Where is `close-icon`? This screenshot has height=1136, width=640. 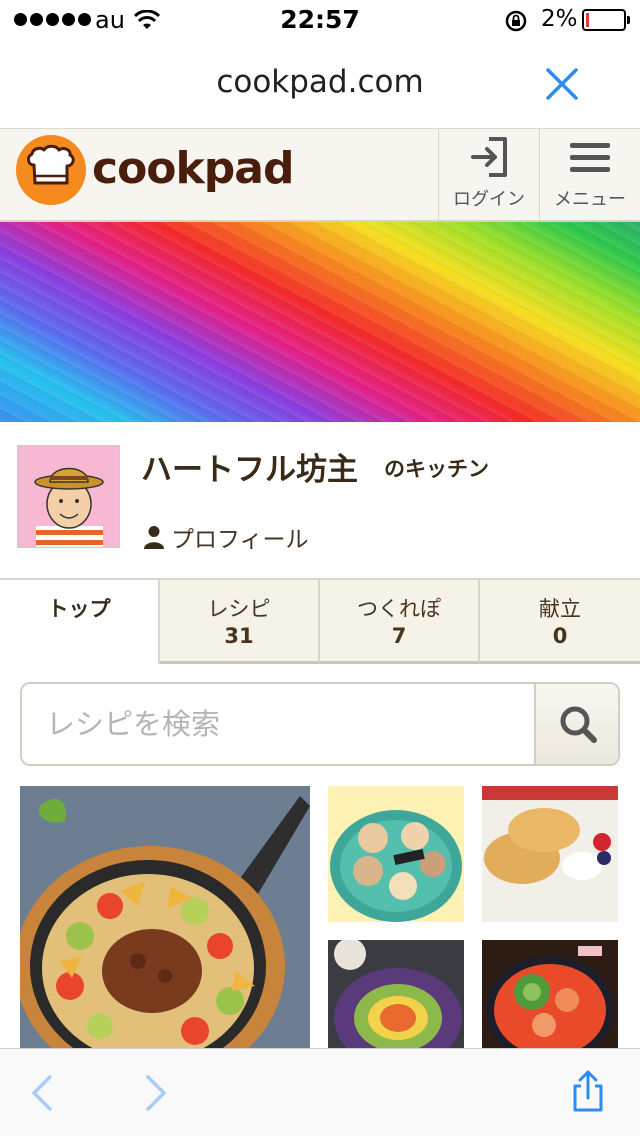
close-icon is located at coordinates (562, 84).